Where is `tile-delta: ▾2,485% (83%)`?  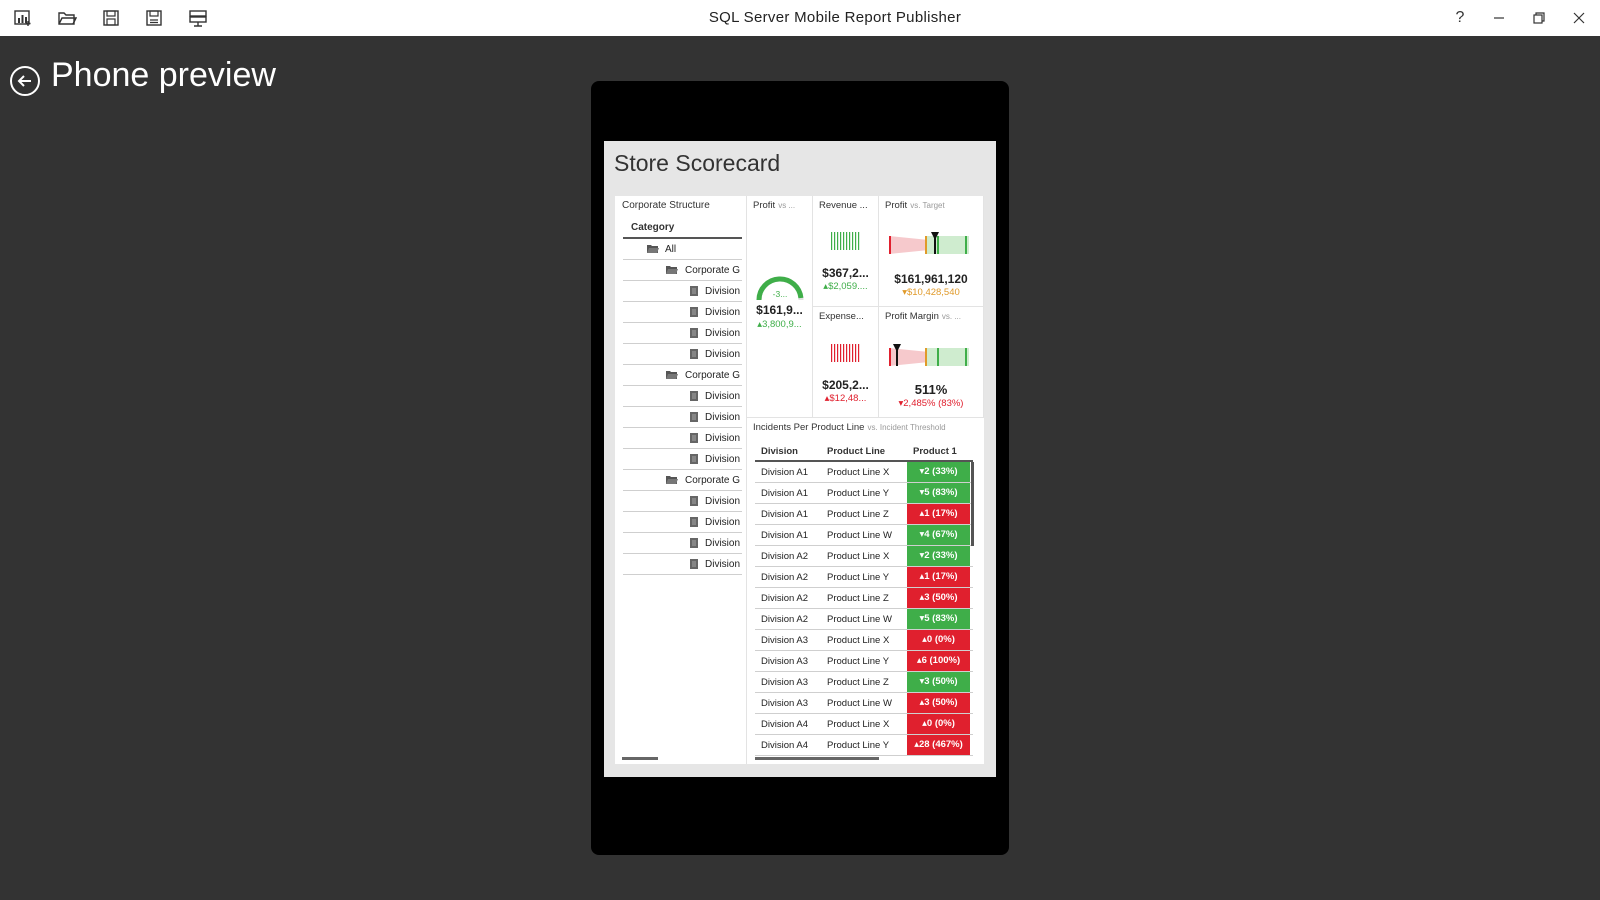
tile-delta: ▾2,485% (83%) is located at coordinates (931, 403).